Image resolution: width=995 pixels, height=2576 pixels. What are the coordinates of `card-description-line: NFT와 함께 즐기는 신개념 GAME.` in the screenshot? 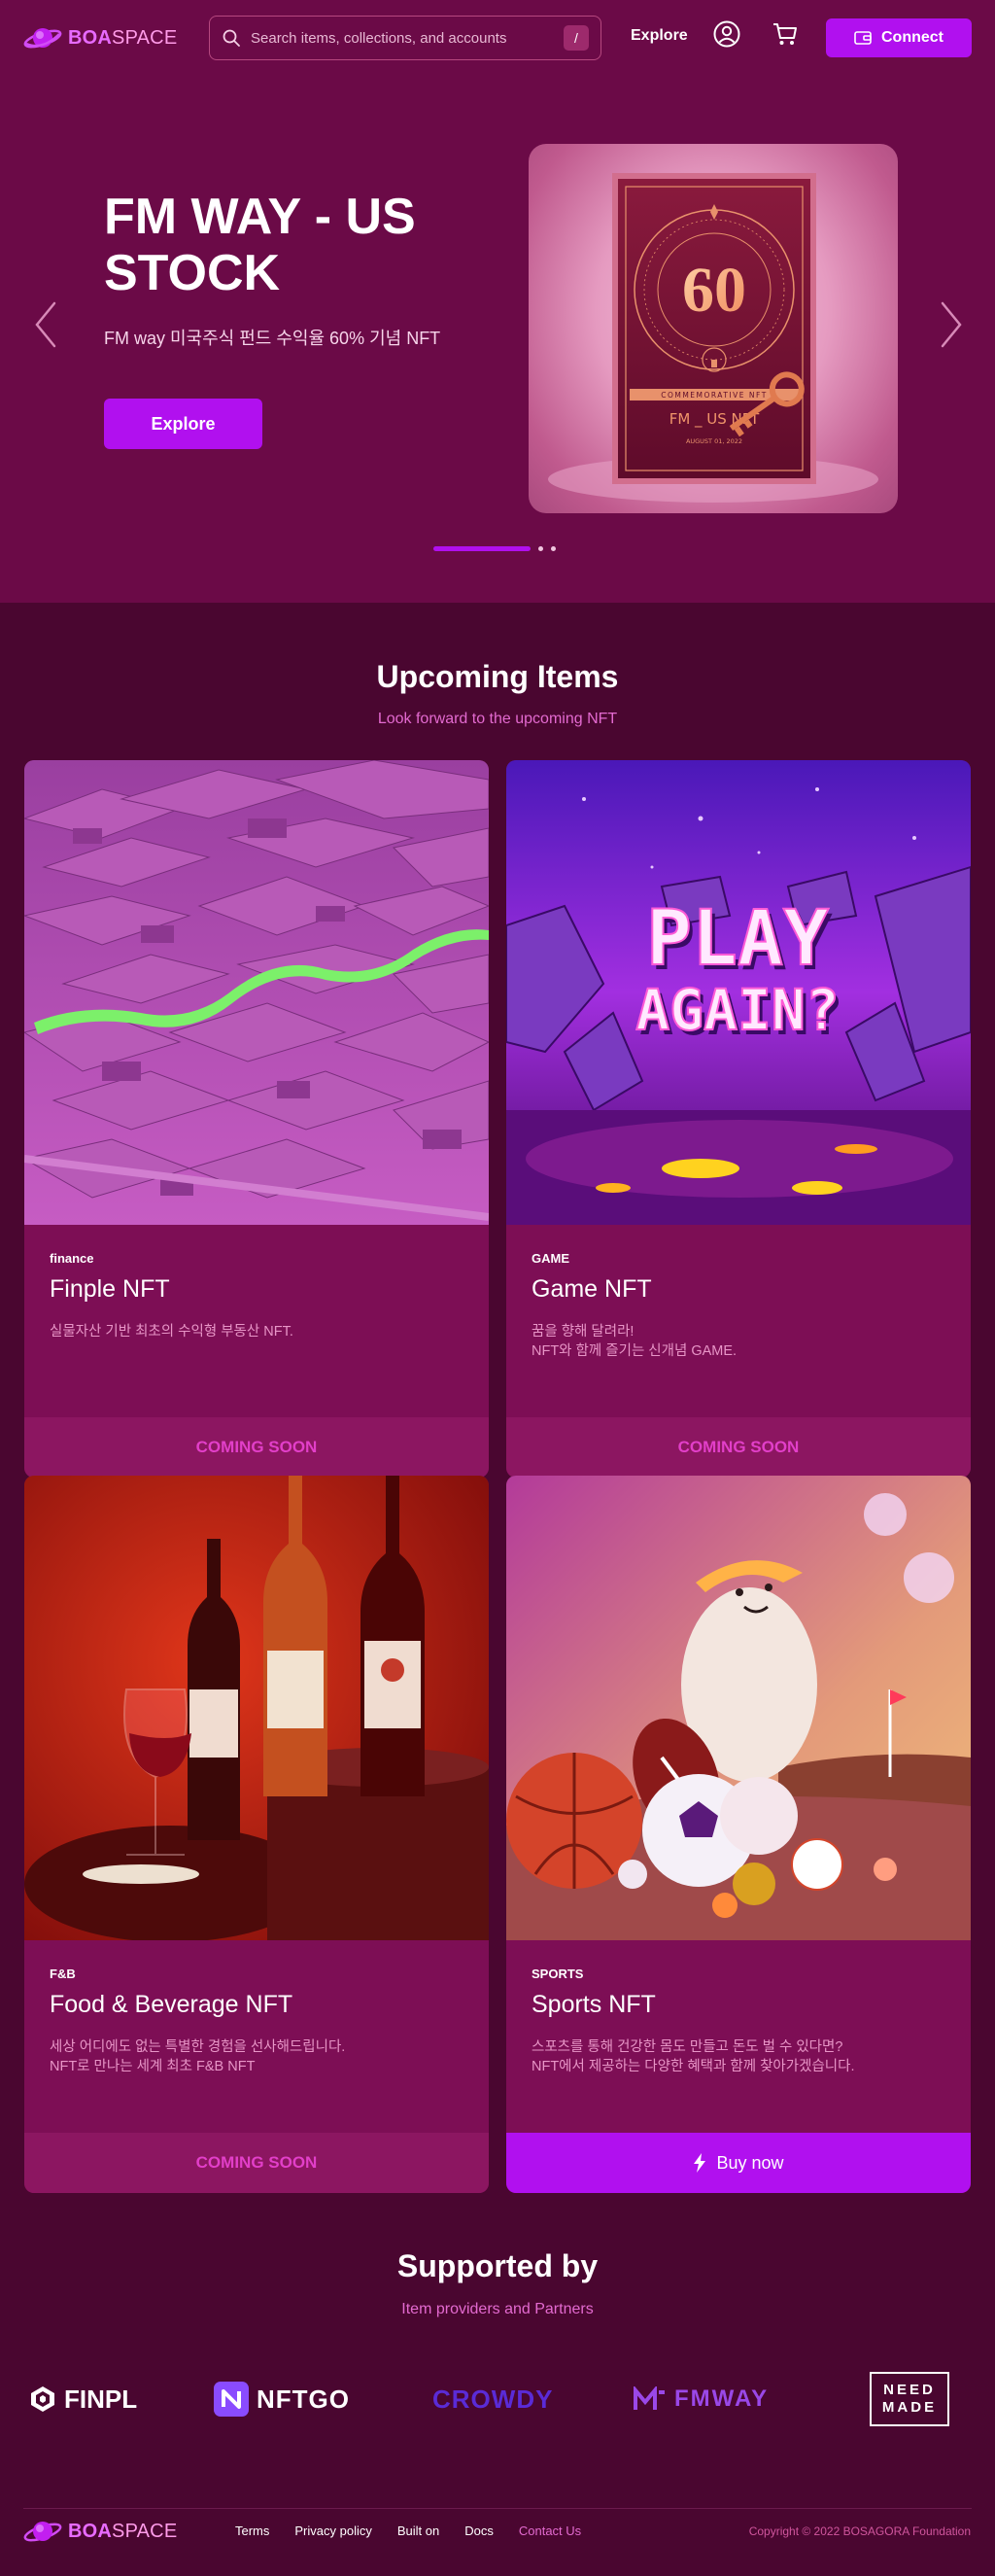 It's located at (635, 1351).